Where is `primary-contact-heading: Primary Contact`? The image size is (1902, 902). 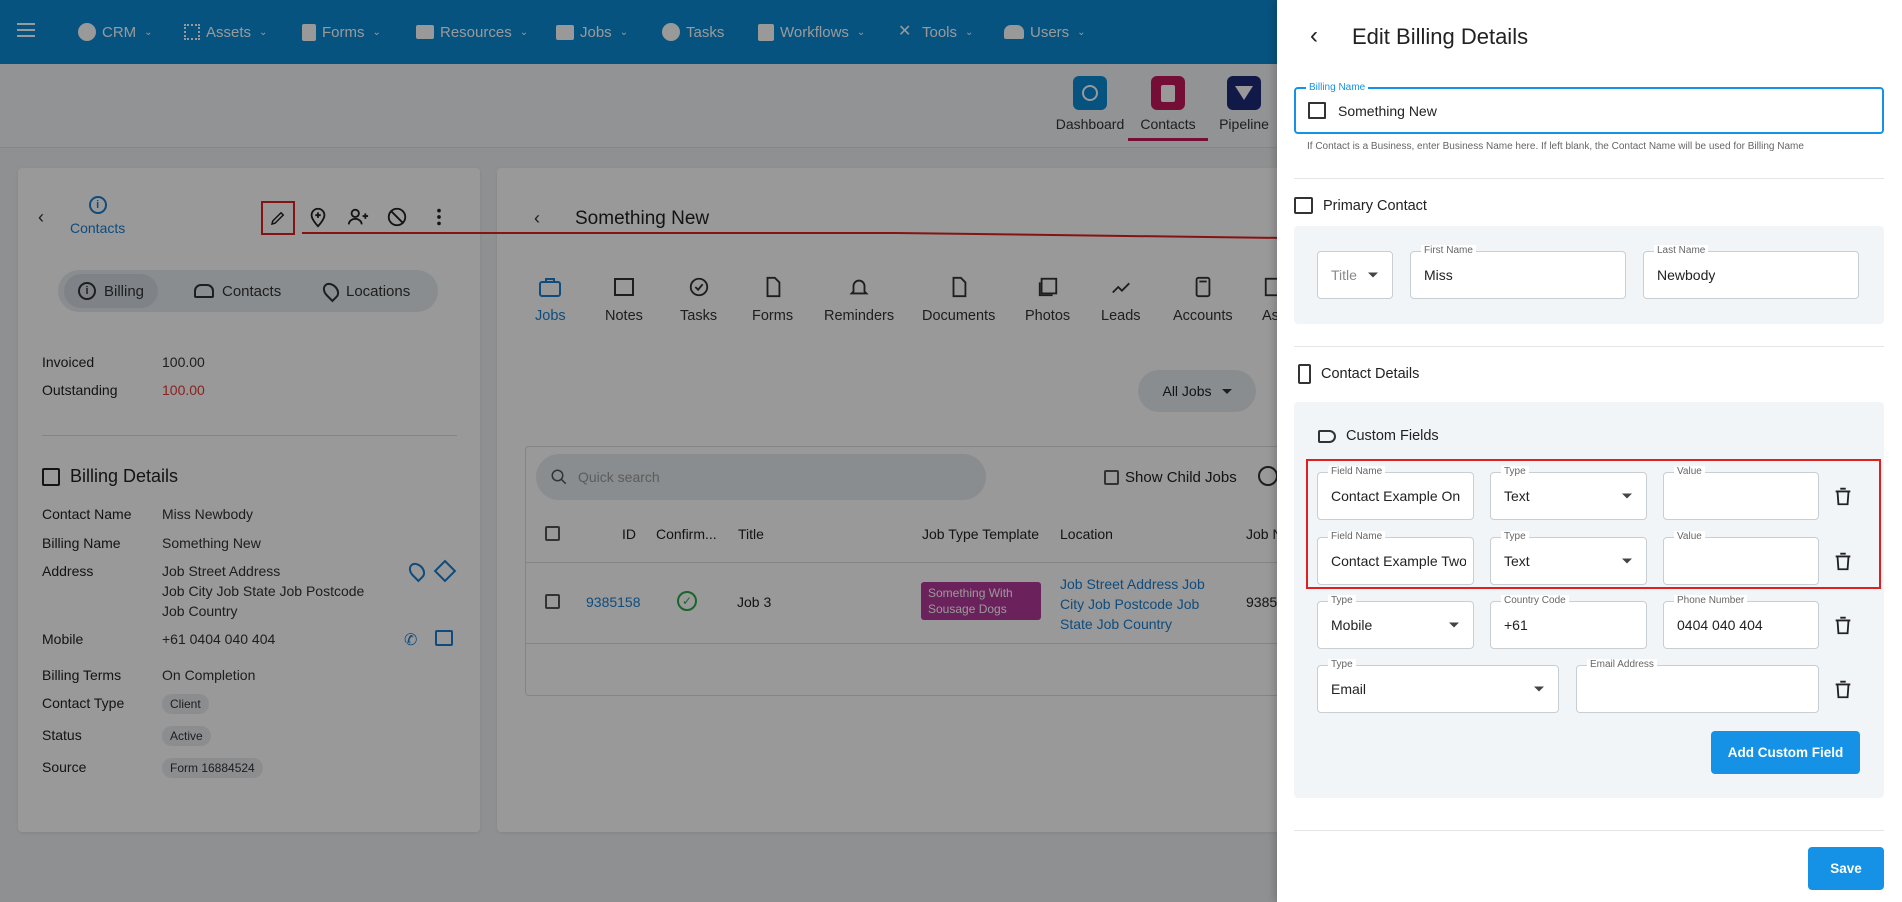
primary-contact-heading: Primary Contact is located at coordinates (1360, 205).